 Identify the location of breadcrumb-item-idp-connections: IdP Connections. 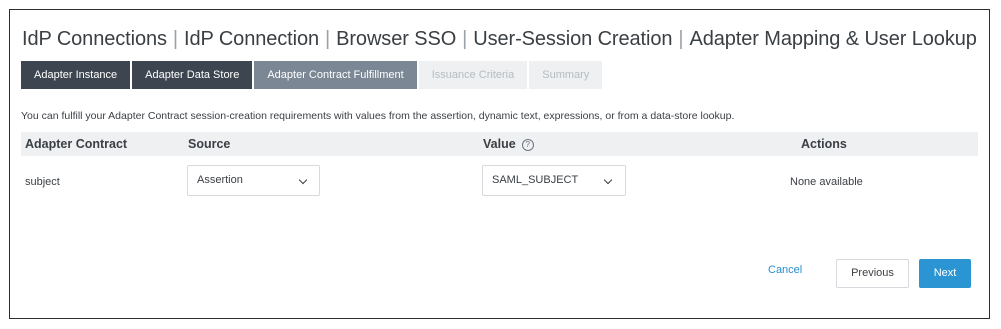
(94, 39).